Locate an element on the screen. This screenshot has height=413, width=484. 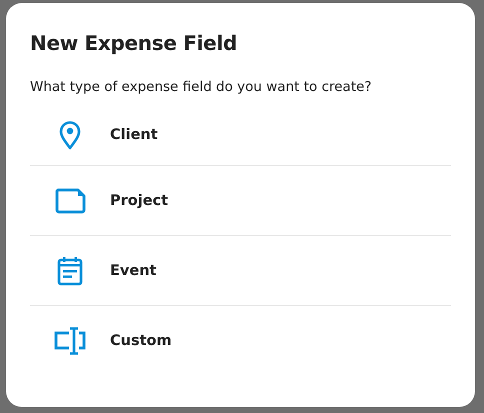
option-item: Event is located at coordinates (240, 271).